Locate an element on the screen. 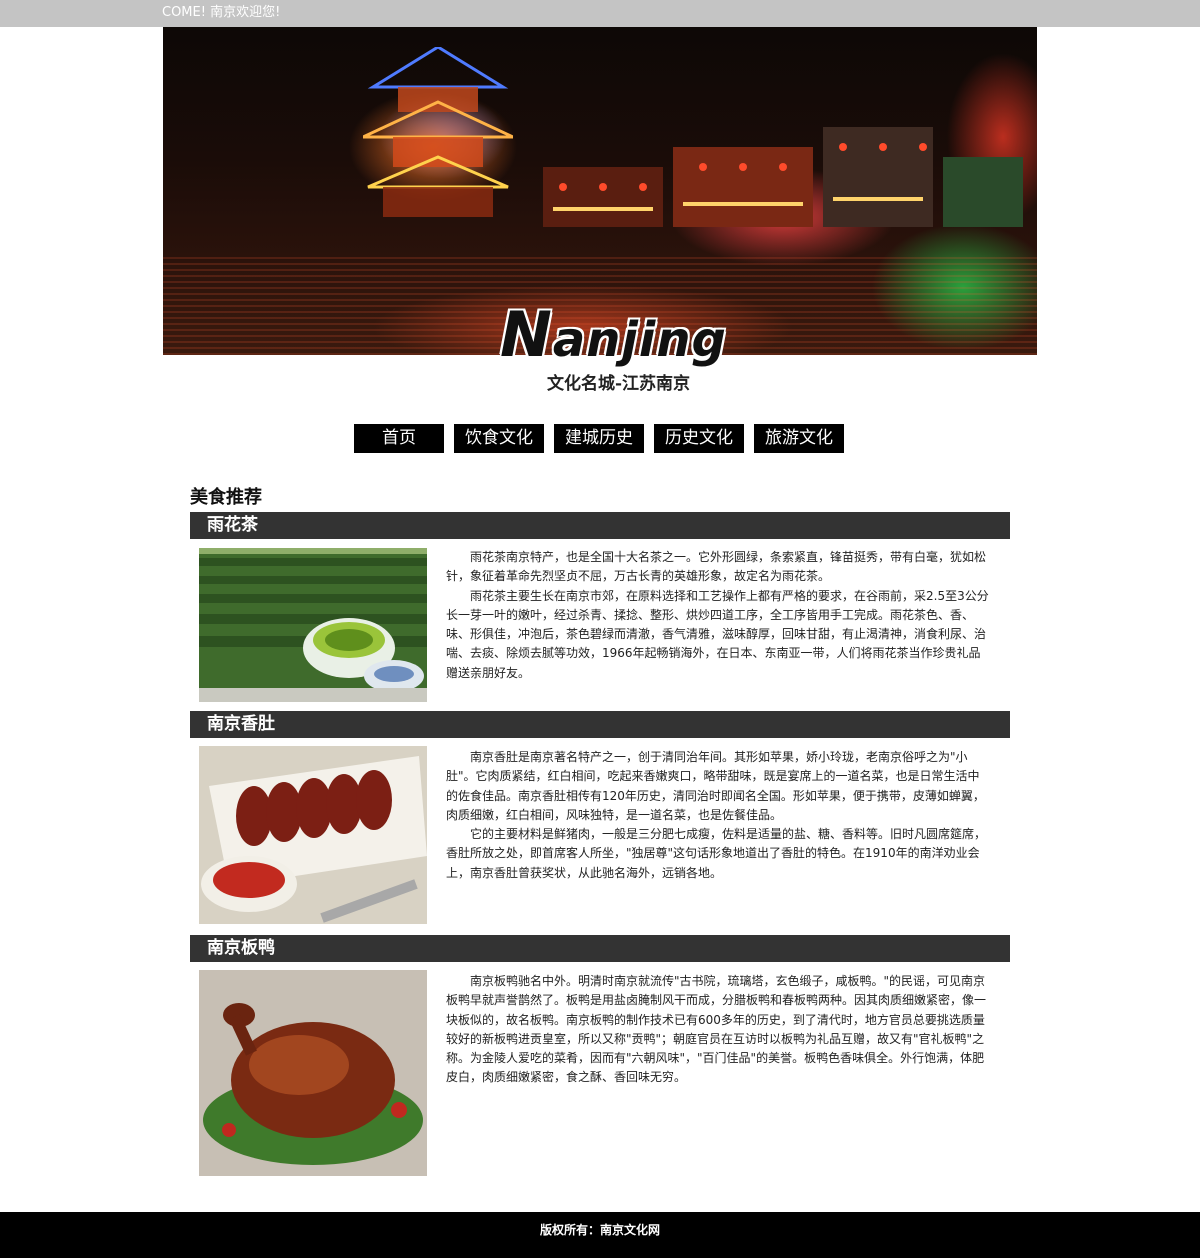 The image size is (1200, 1258). copyright-text: 版权所有：南京文化网 is located at coordinates (599, 1230).